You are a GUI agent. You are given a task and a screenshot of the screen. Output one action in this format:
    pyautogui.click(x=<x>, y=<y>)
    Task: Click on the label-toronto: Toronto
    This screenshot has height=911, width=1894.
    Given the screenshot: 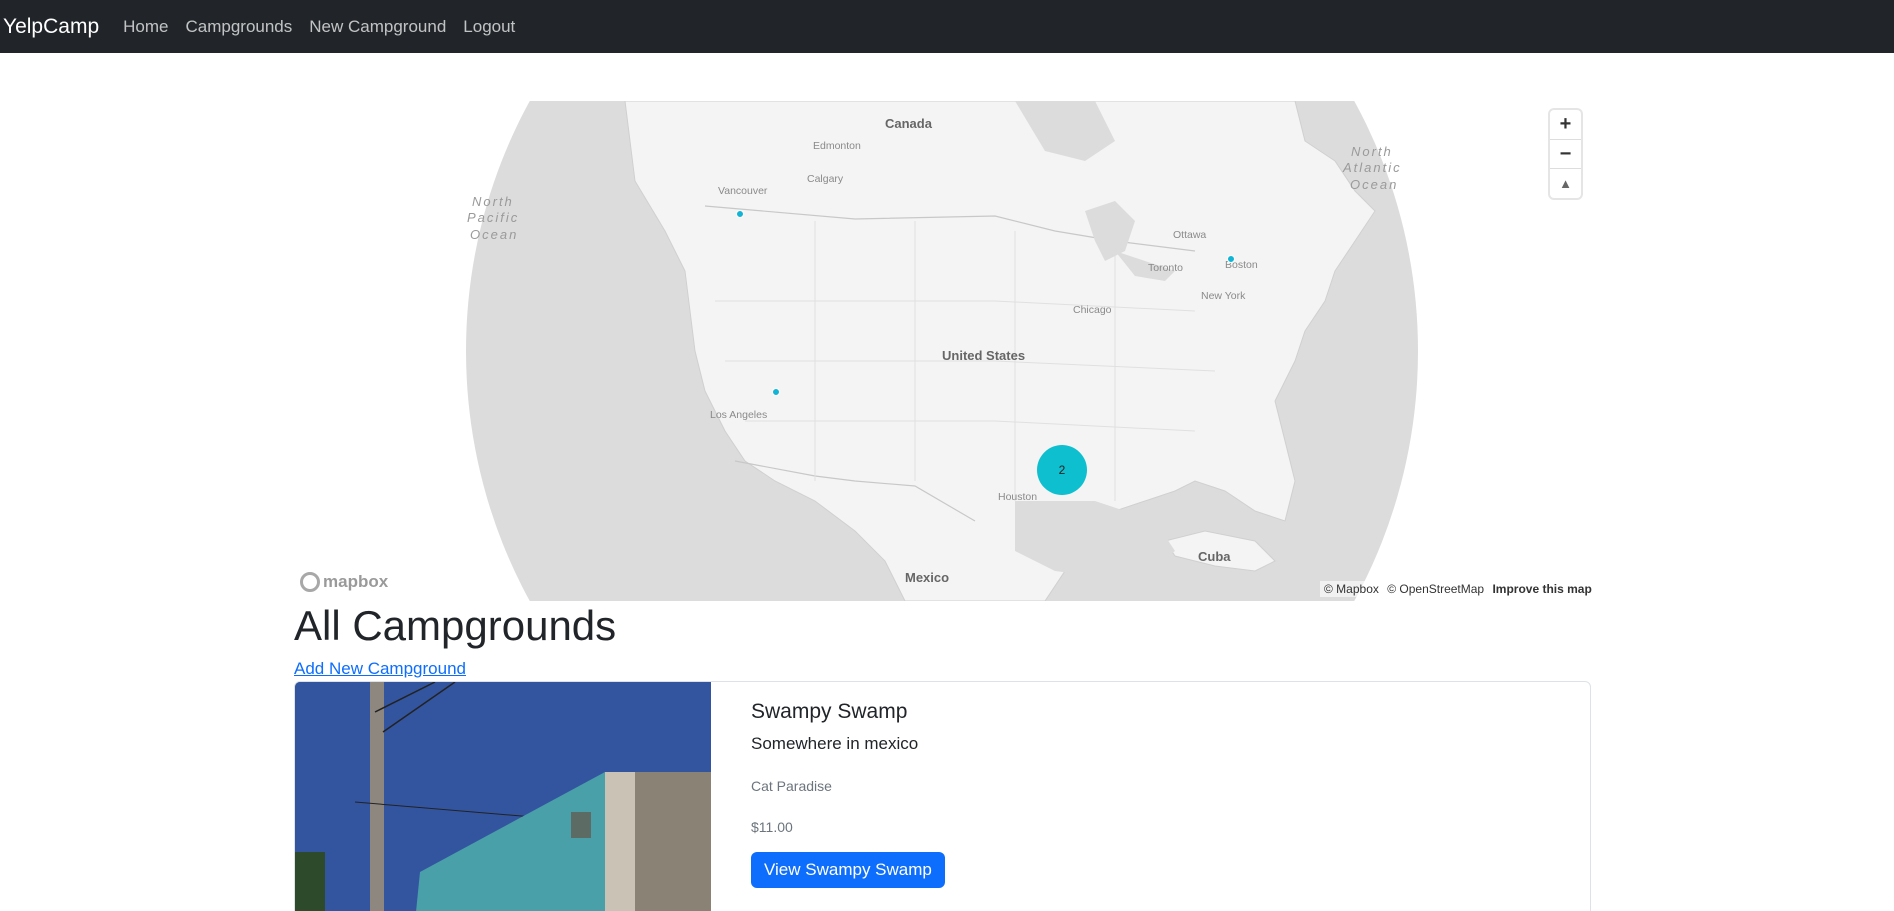 What is the action you would take?
    pyautogui.click(x=1165, y=268)
    